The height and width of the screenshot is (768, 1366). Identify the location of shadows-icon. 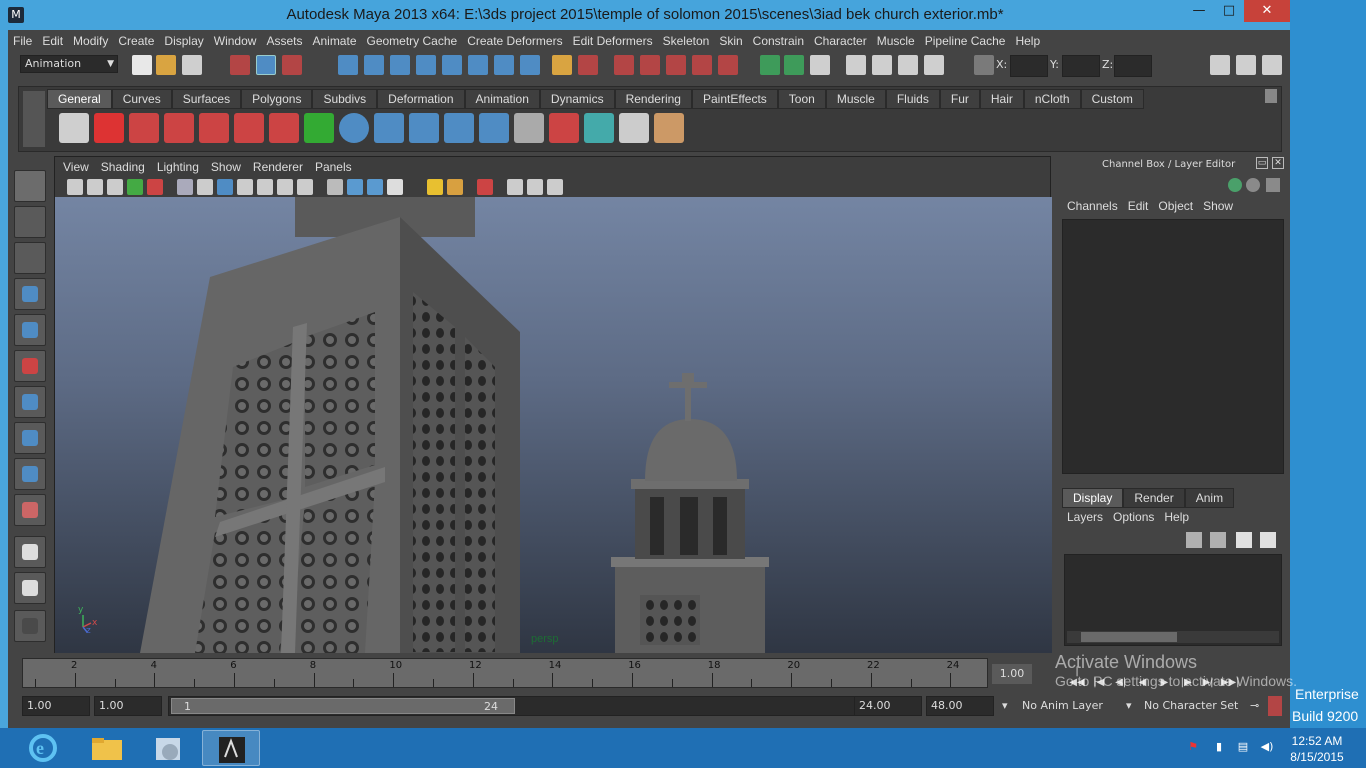
(455, 187).